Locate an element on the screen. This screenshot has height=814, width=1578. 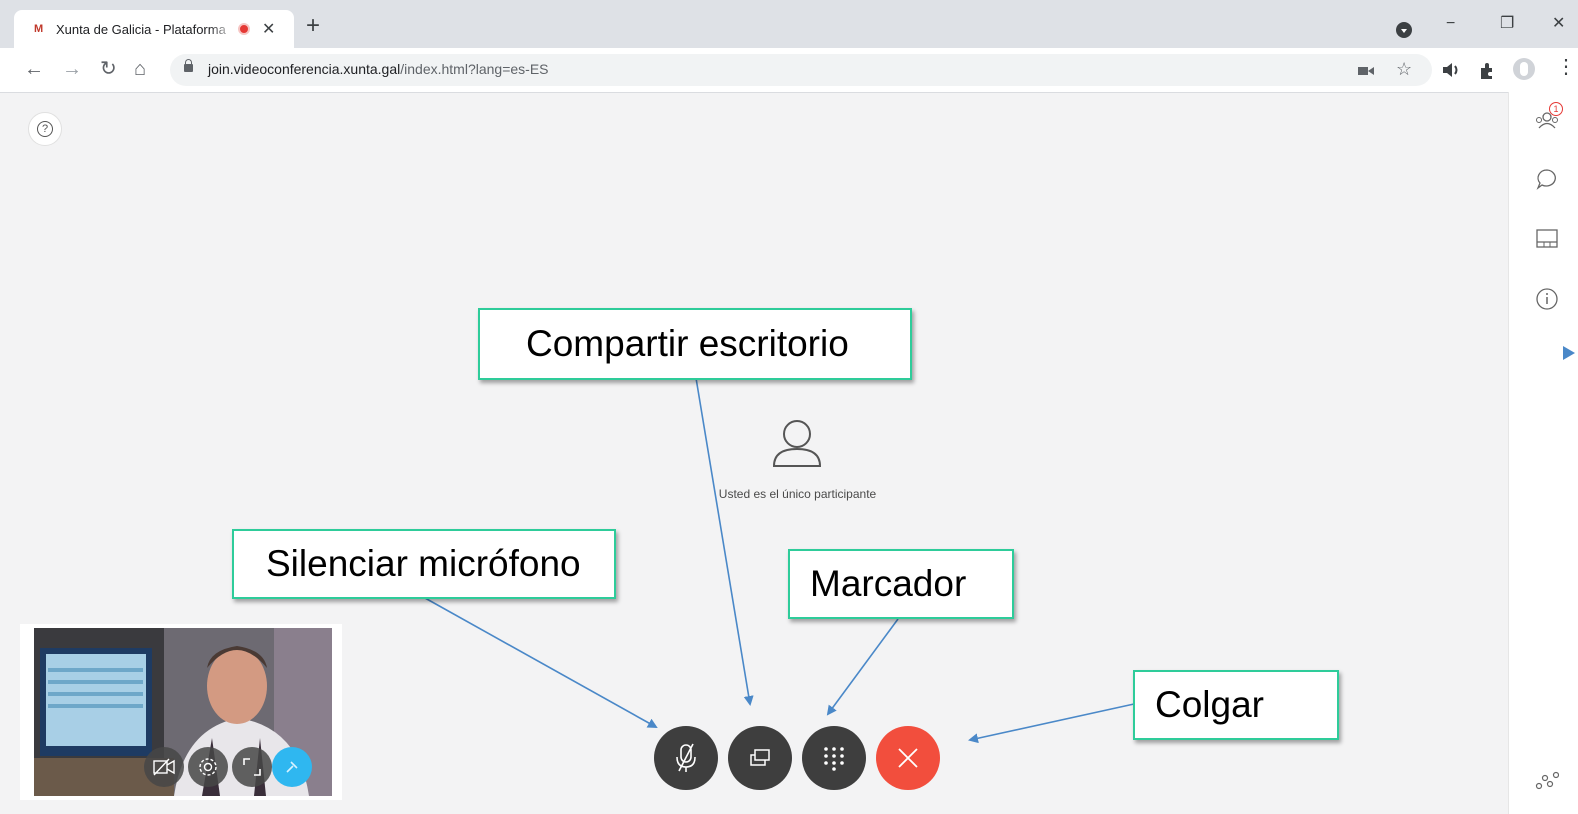
expand-icon is located at coordinates (252, 767).